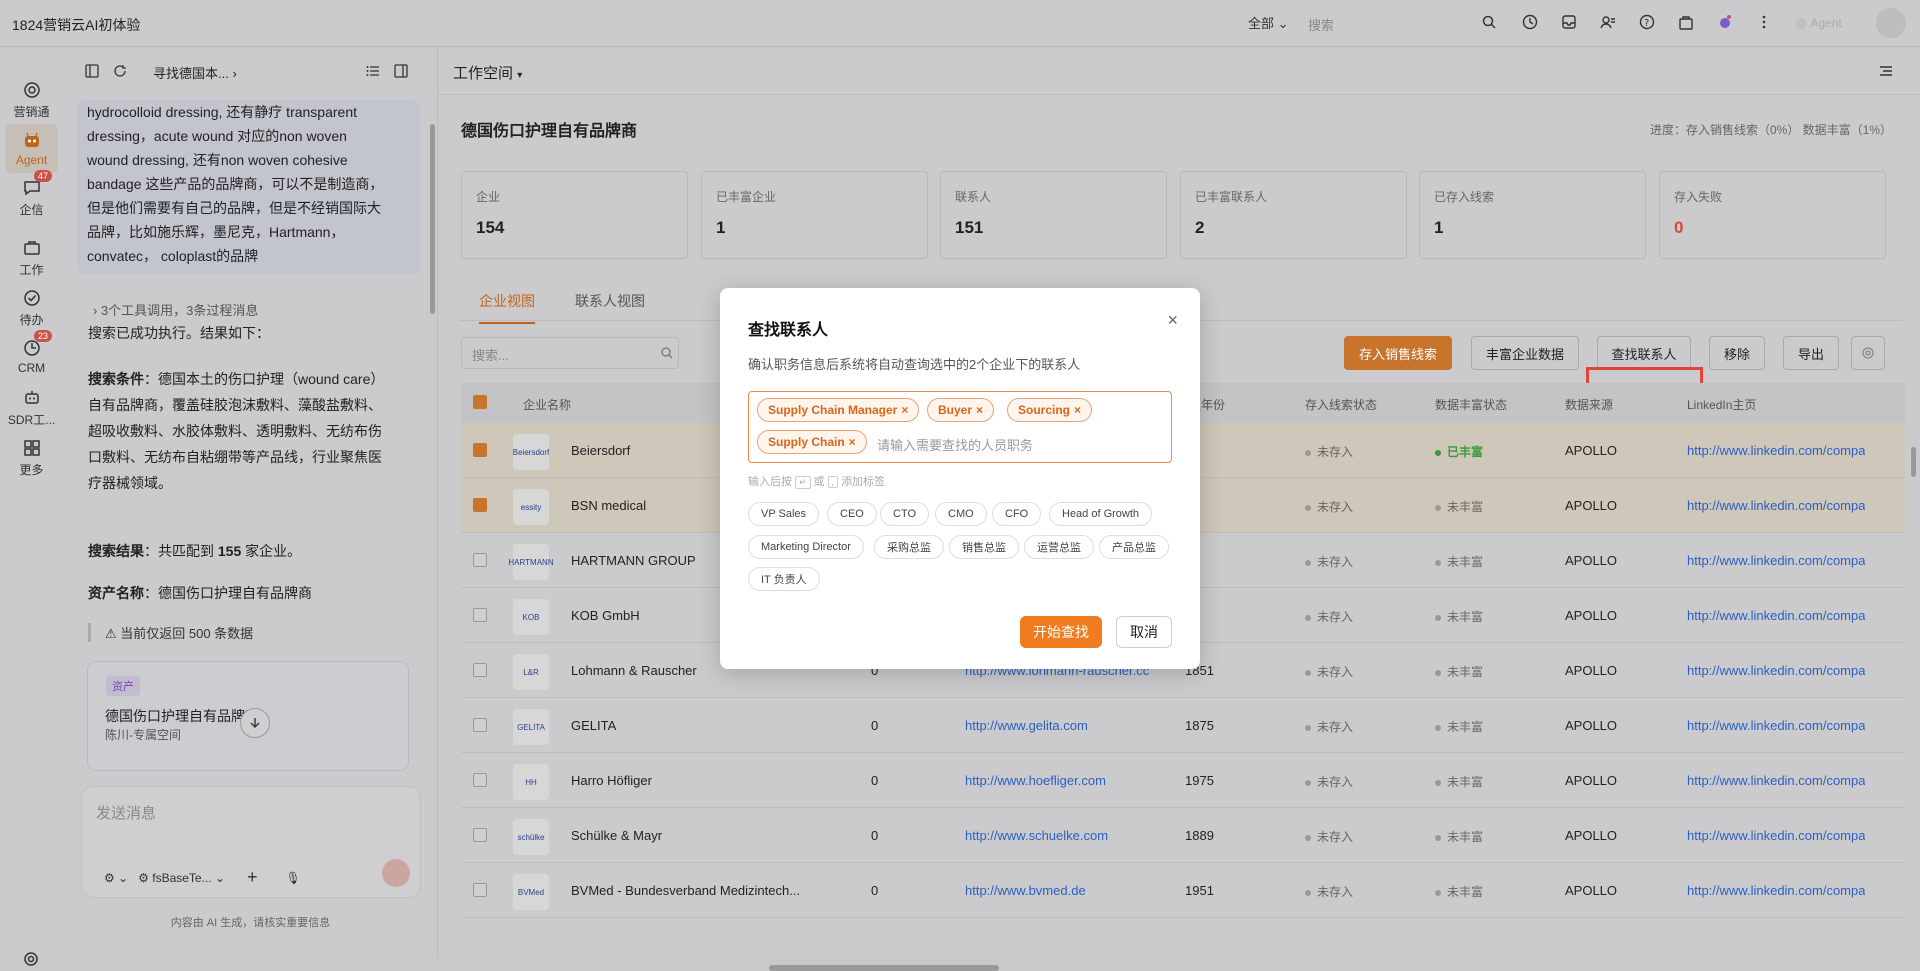  I want to click on column-header: 数据来源, so click(1589, 404).